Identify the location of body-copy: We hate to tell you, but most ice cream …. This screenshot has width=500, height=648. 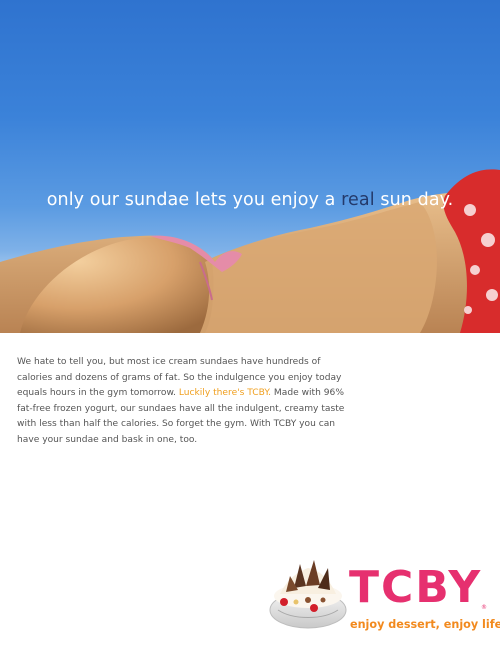
(184, 402).